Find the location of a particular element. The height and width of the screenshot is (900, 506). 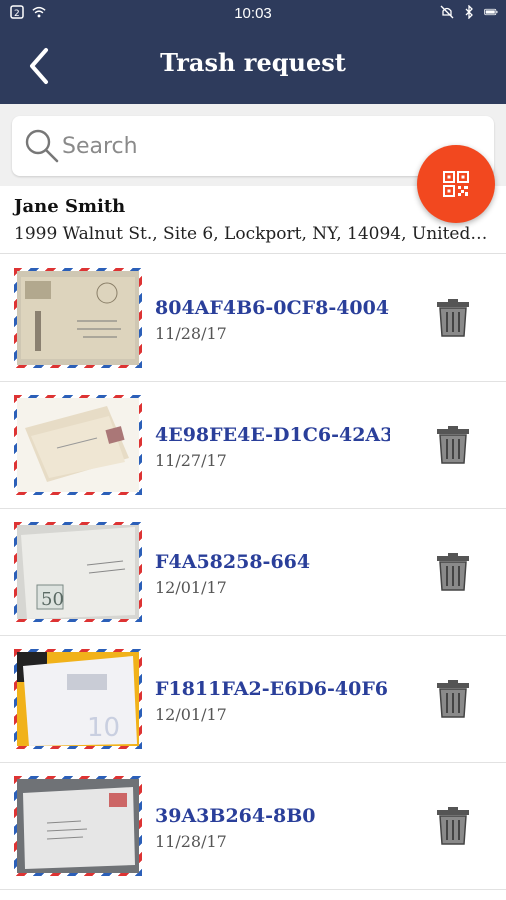

item-id: F1811FA2-E6D6-40F6 is located at coordinates (272, 689).